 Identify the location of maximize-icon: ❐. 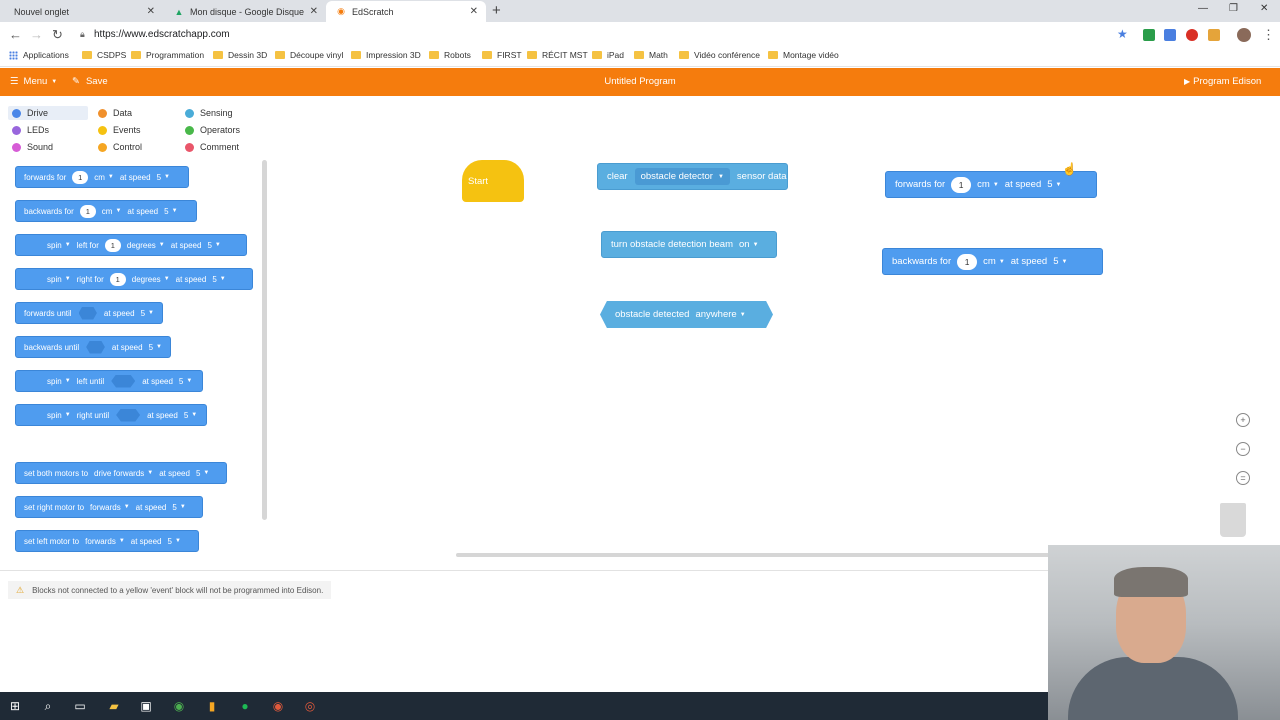
(1233, 8).